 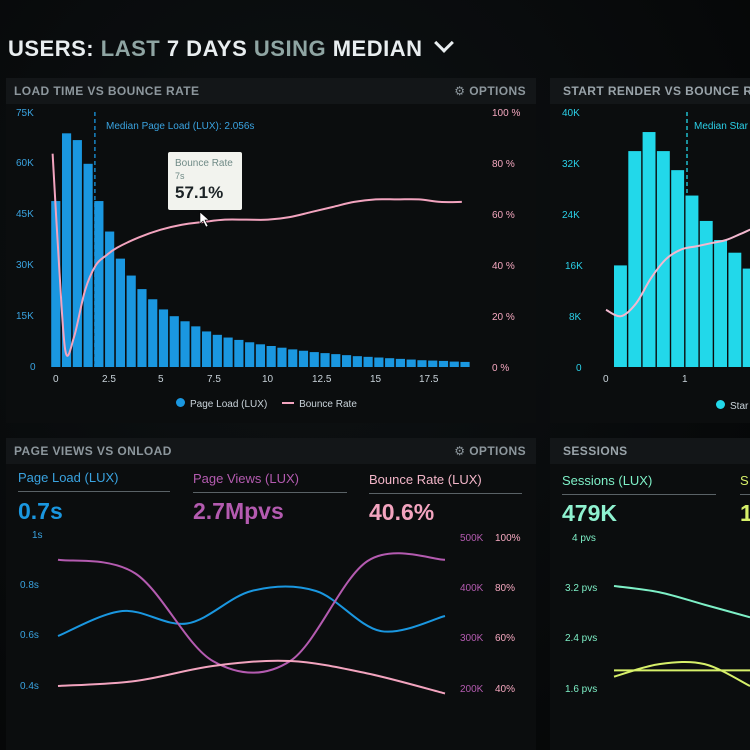 I want to click on tooltip-value: 57.1%, so click(x=199, y=192).